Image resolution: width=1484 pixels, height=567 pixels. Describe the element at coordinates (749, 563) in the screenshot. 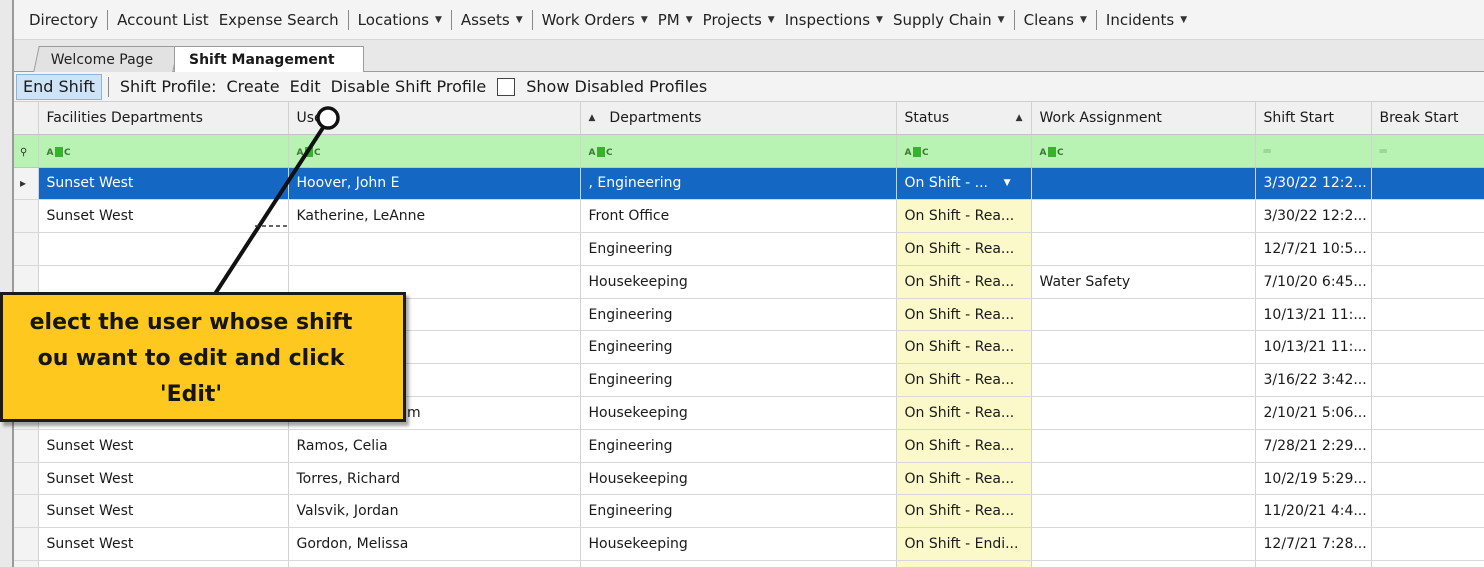

I see `table-row: Sunset West` at that location.